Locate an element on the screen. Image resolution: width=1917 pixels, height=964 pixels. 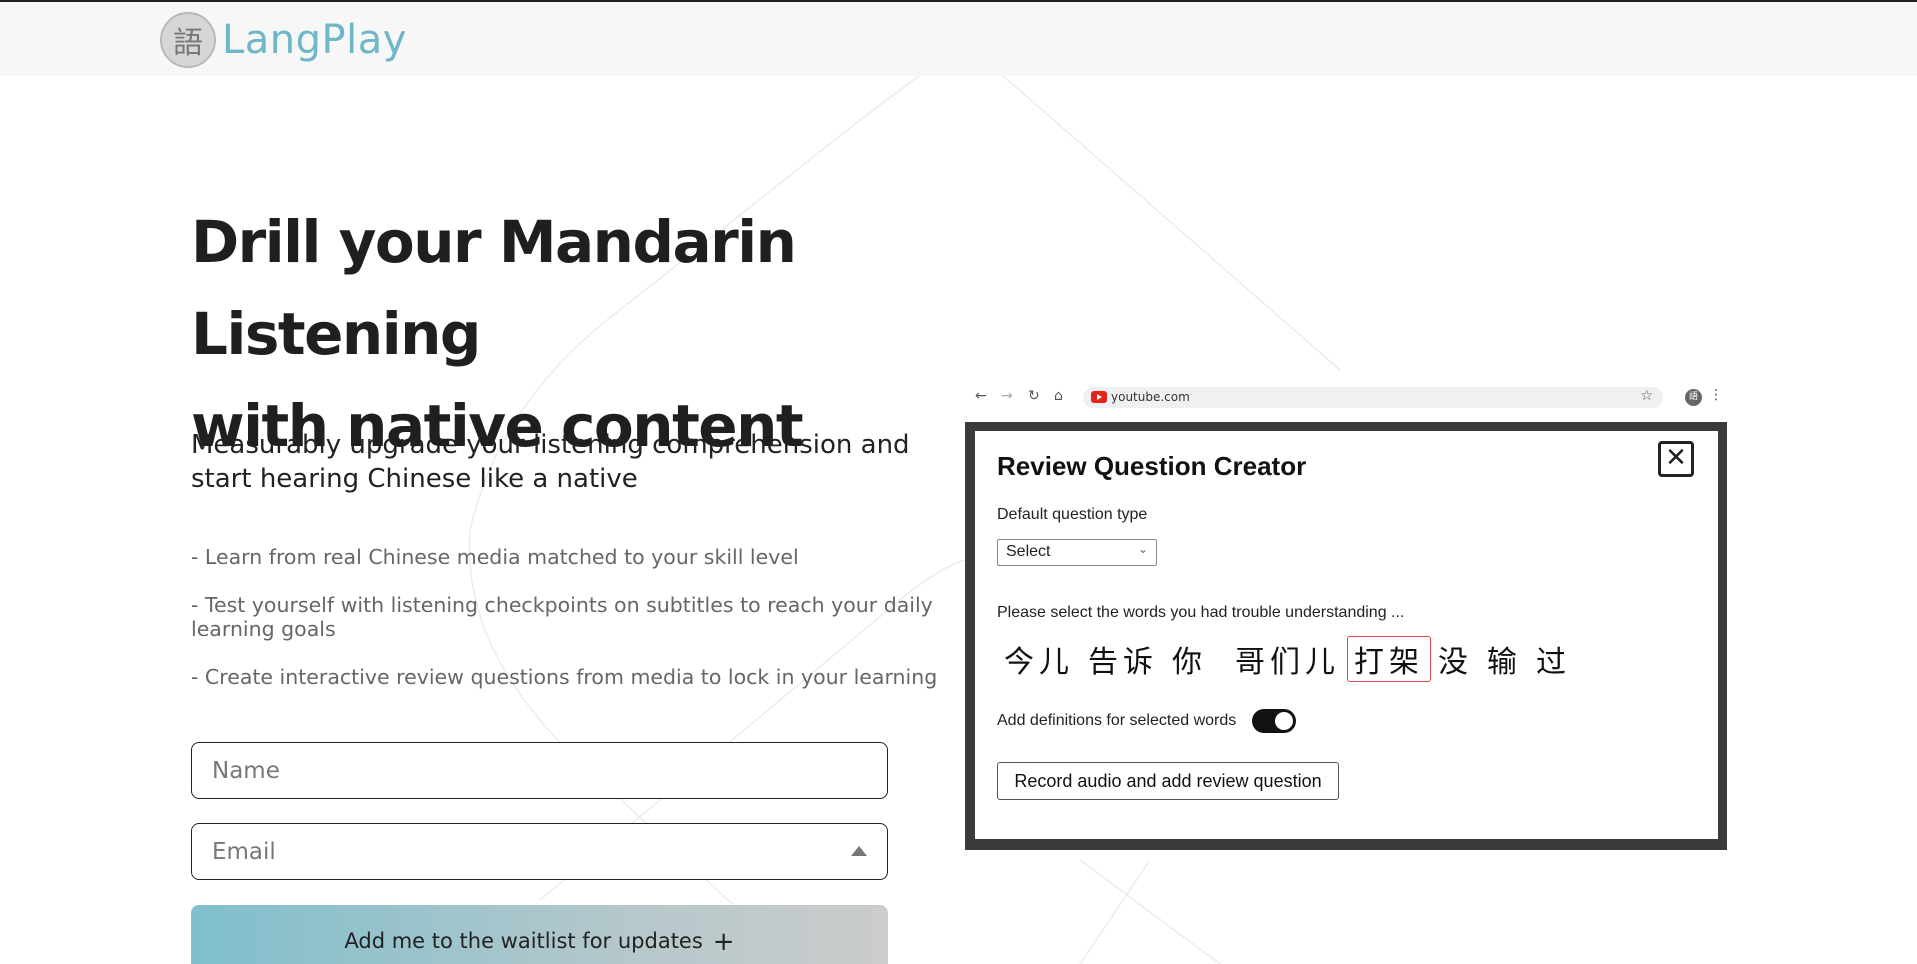
question-type-select: Select ⌄ is located at coordinates (1077, 552).